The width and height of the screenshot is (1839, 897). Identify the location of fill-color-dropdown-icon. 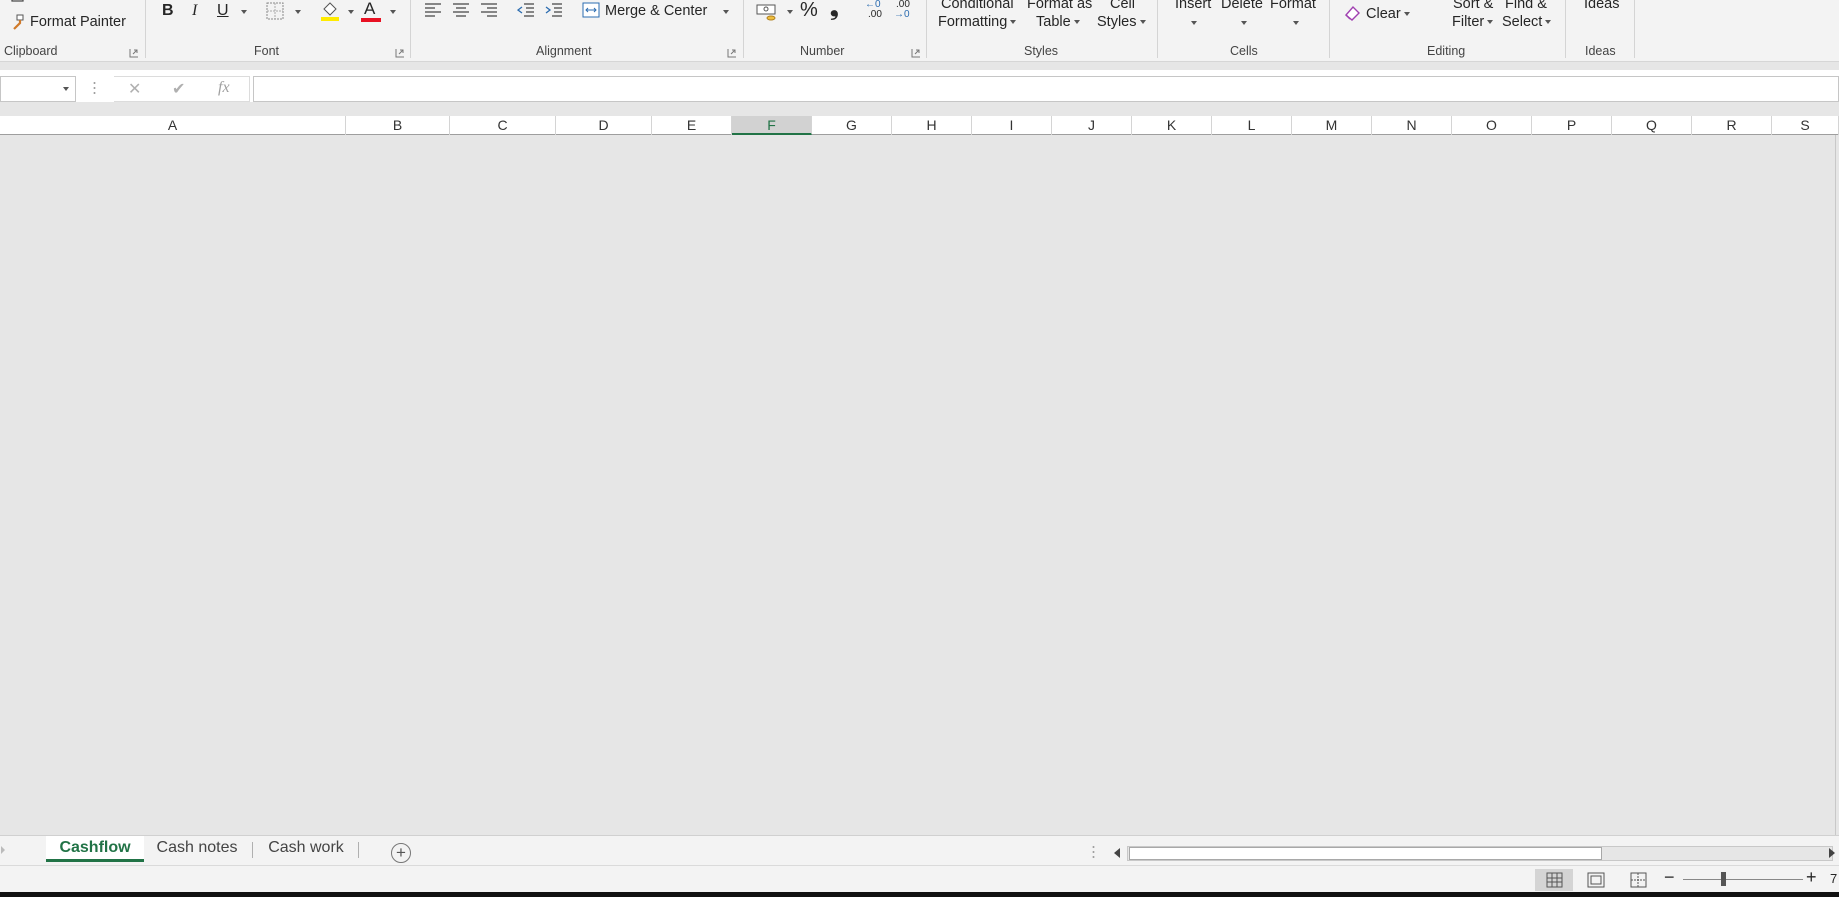
(351, 12).